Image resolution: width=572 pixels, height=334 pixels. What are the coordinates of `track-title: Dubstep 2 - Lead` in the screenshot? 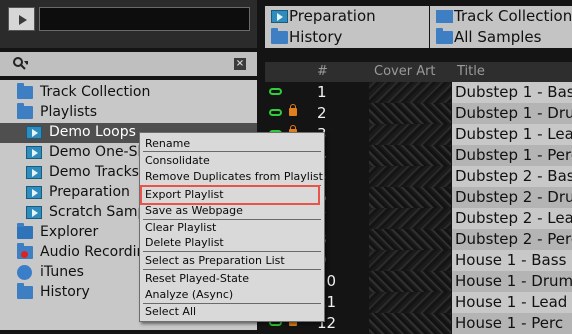 It's located at (513, 218).